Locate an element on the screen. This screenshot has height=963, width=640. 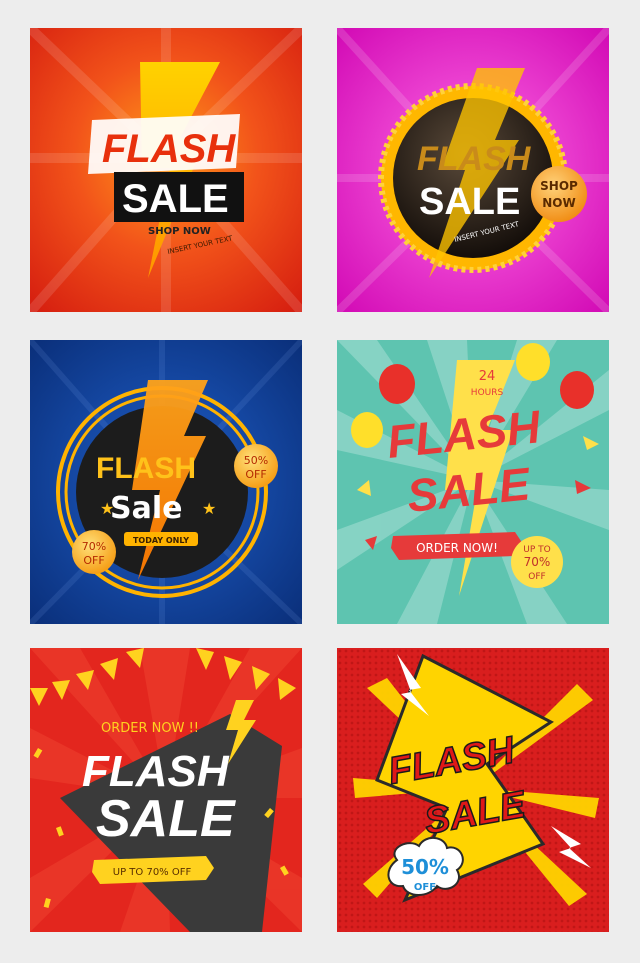
discount-badge-bottom-line-1: 70% is located at coordinates (94, 546).